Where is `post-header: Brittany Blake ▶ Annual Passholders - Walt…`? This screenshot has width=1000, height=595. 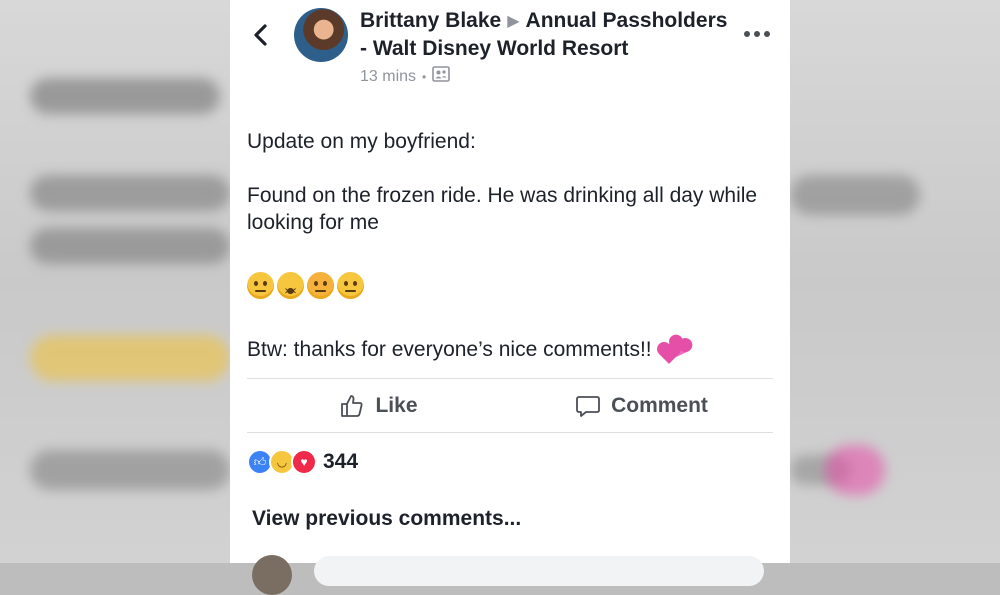
post-header: Brittany Blake ▶ Annual Passholders - Walt… is located at coordinates (545, 47).